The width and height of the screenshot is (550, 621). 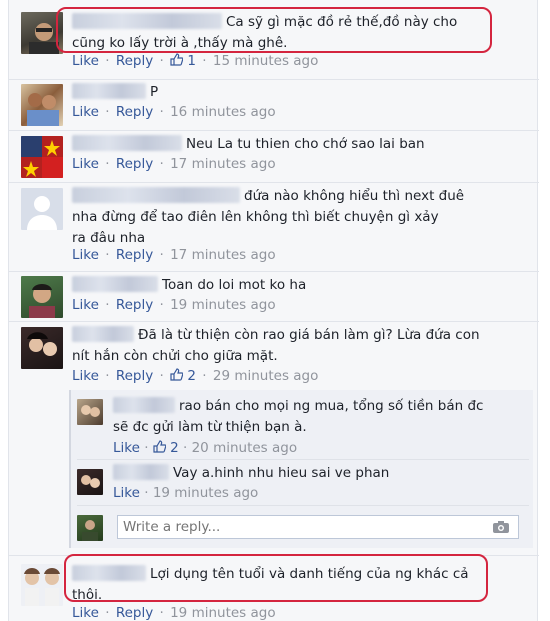 I want to click on timestamp: 20 minutes ago, so click(x=245, y=448).